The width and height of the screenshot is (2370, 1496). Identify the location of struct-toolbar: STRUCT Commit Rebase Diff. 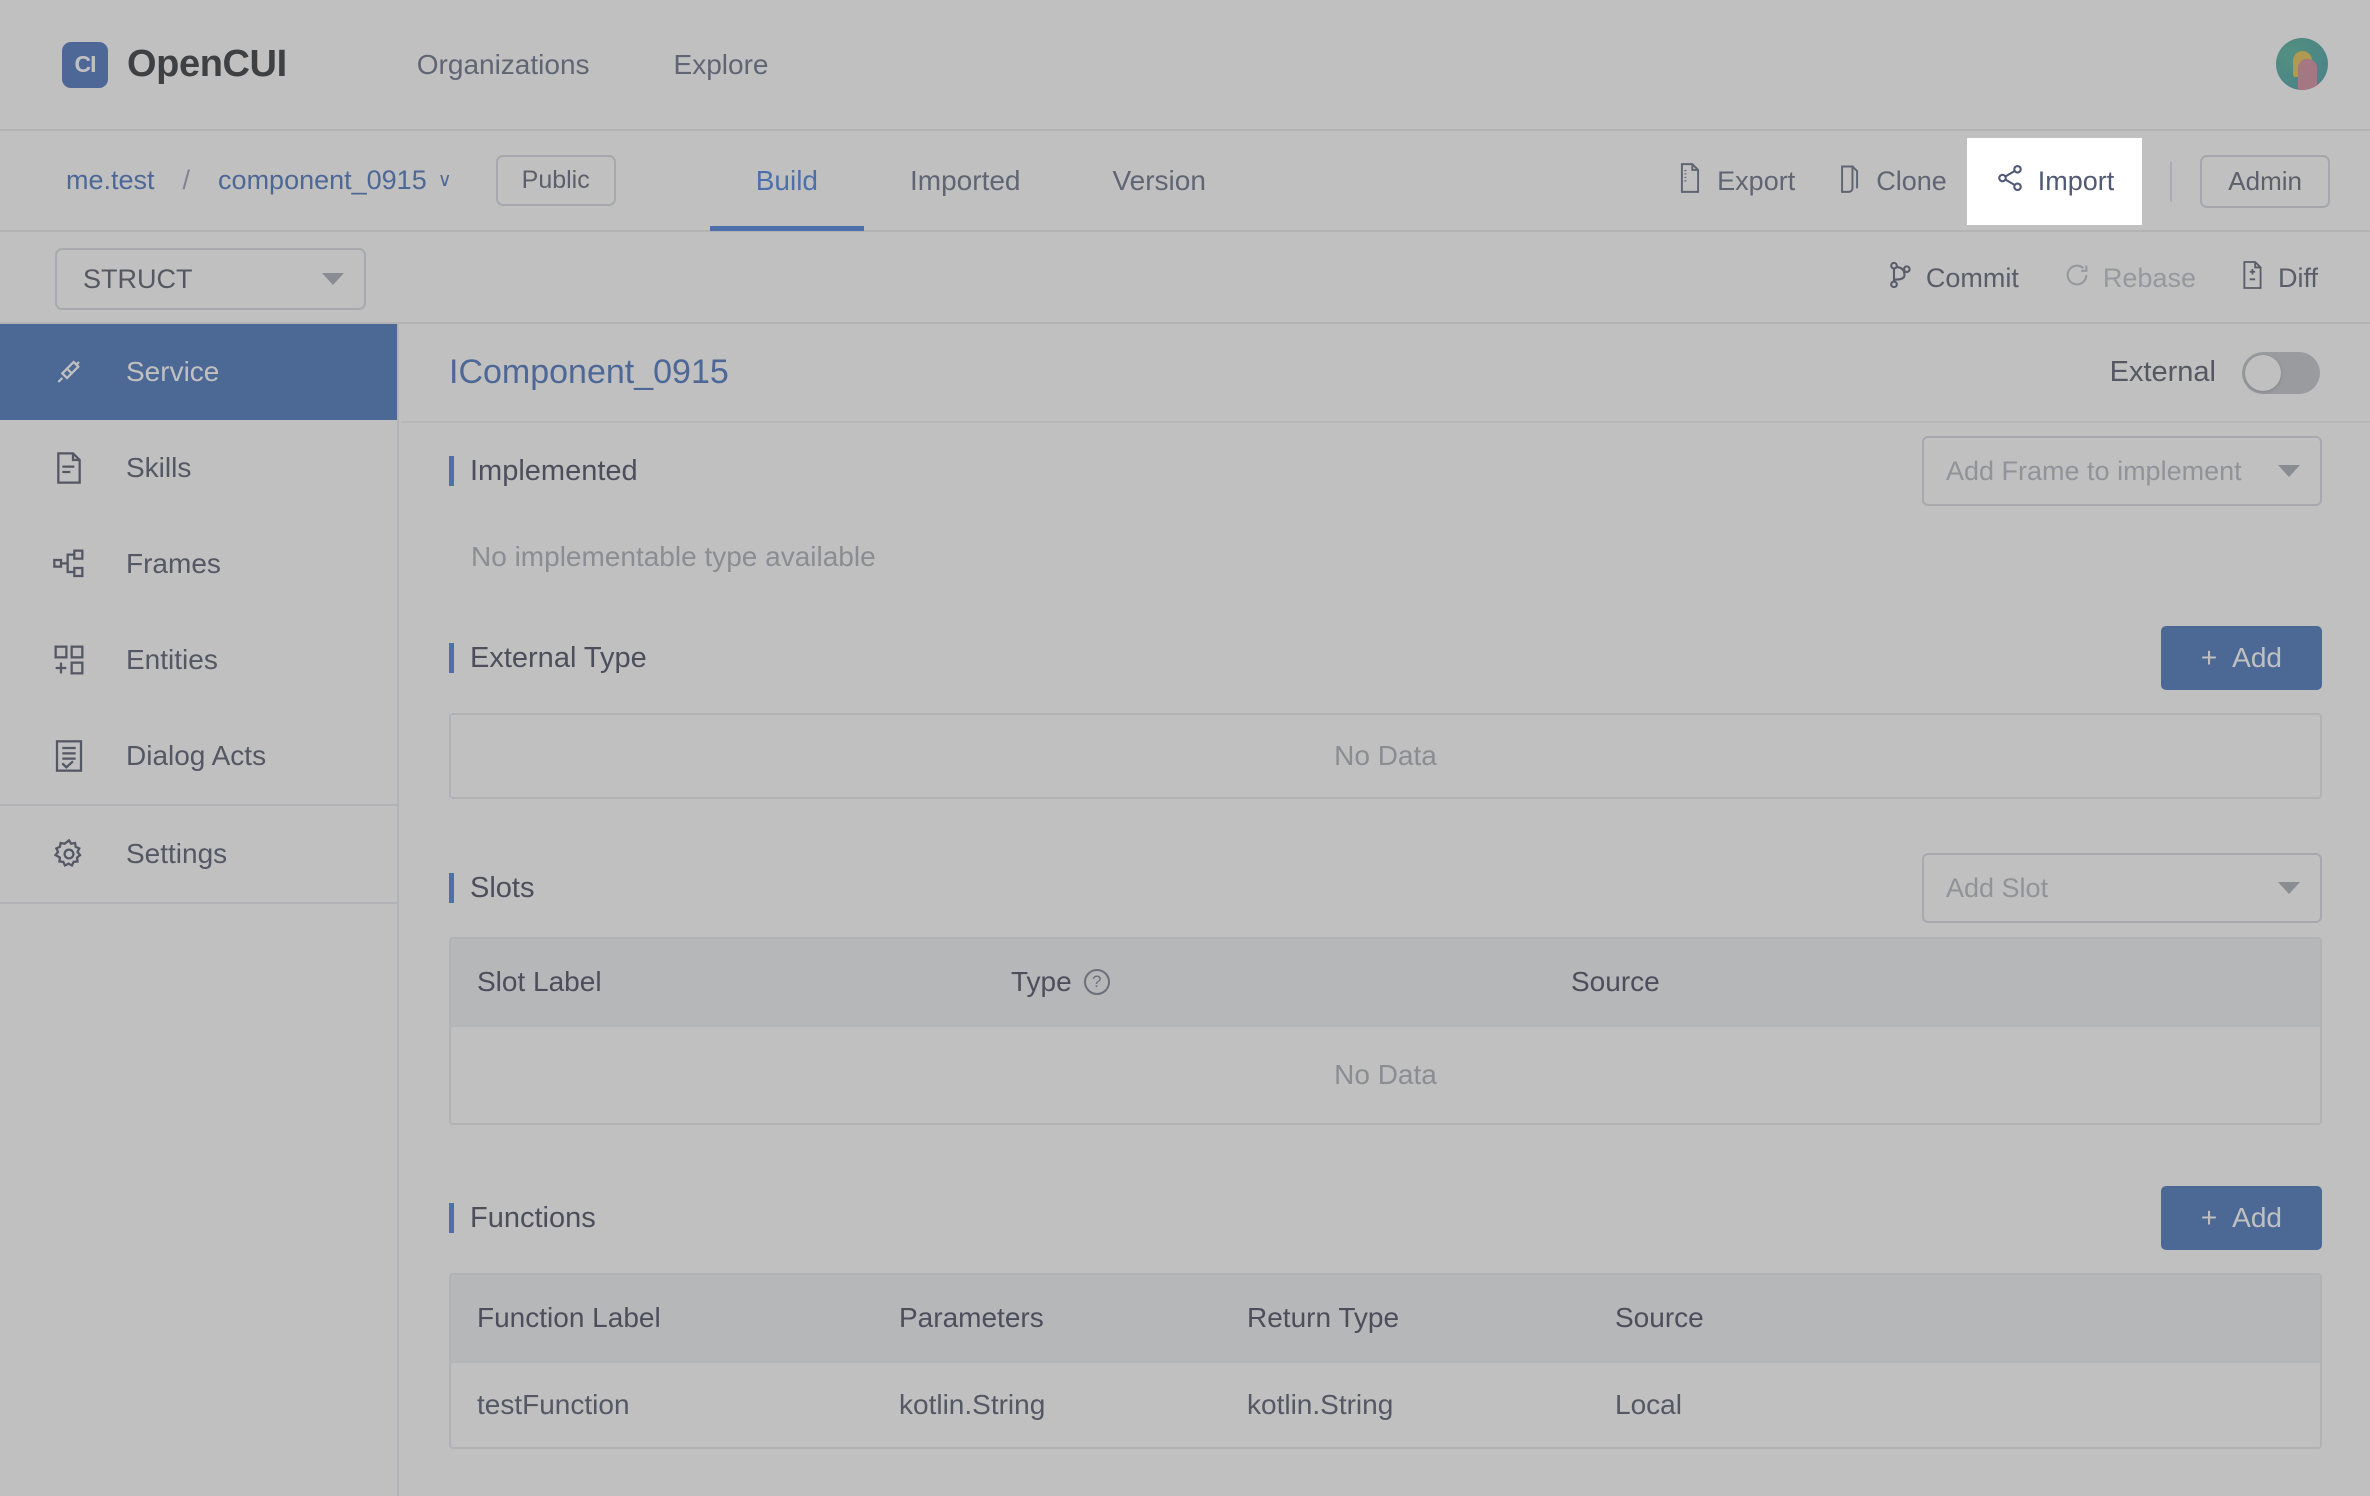
(1185, 278).